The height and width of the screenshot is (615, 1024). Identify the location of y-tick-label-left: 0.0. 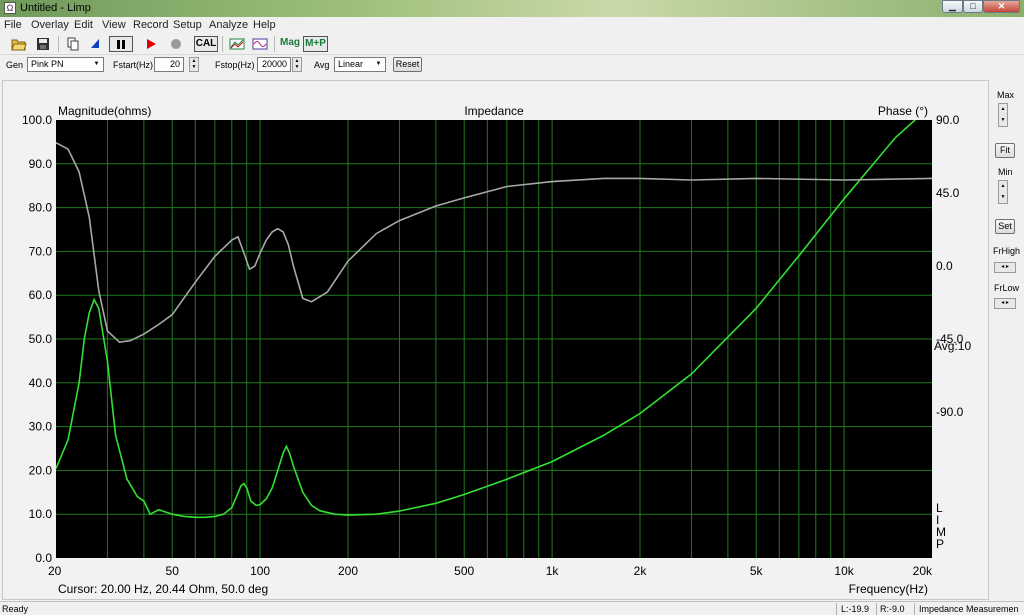
(43, 558).